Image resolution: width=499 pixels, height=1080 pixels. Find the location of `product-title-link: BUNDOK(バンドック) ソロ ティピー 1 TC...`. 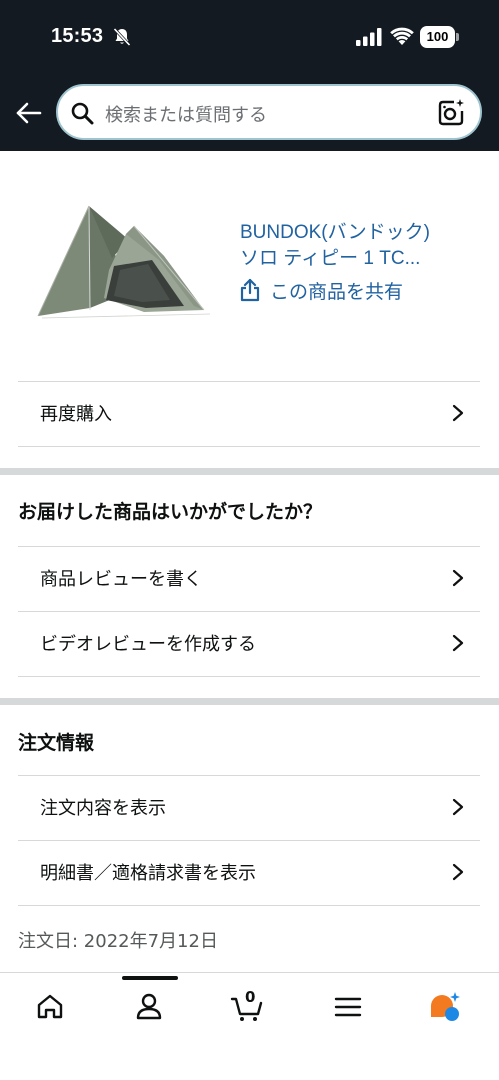

product-title-link: BUNDOK(バンドック) ソロ ティピー 1 TC... is located at coordinates (356, 246).